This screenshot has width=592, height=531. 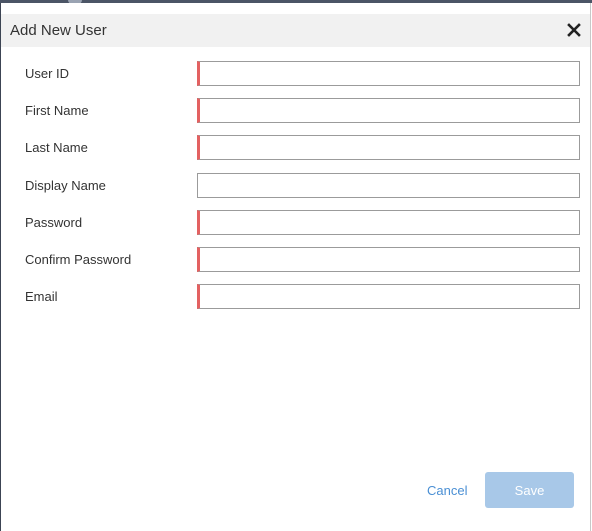 What do you see at coordinates (78, 259) in the screenshot?
I see `confirm-password-label: Confirm Password` at bounding box center [78, 259].